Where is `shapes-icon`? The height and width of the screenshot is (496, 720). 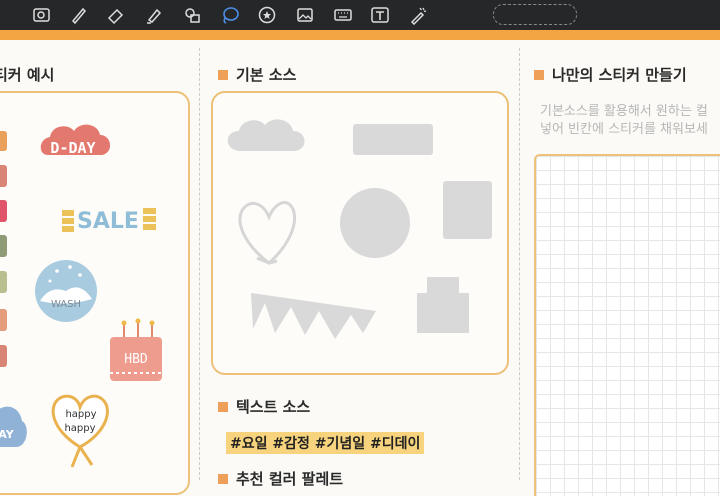 shapes-icon is located at coordinates (192, 15).